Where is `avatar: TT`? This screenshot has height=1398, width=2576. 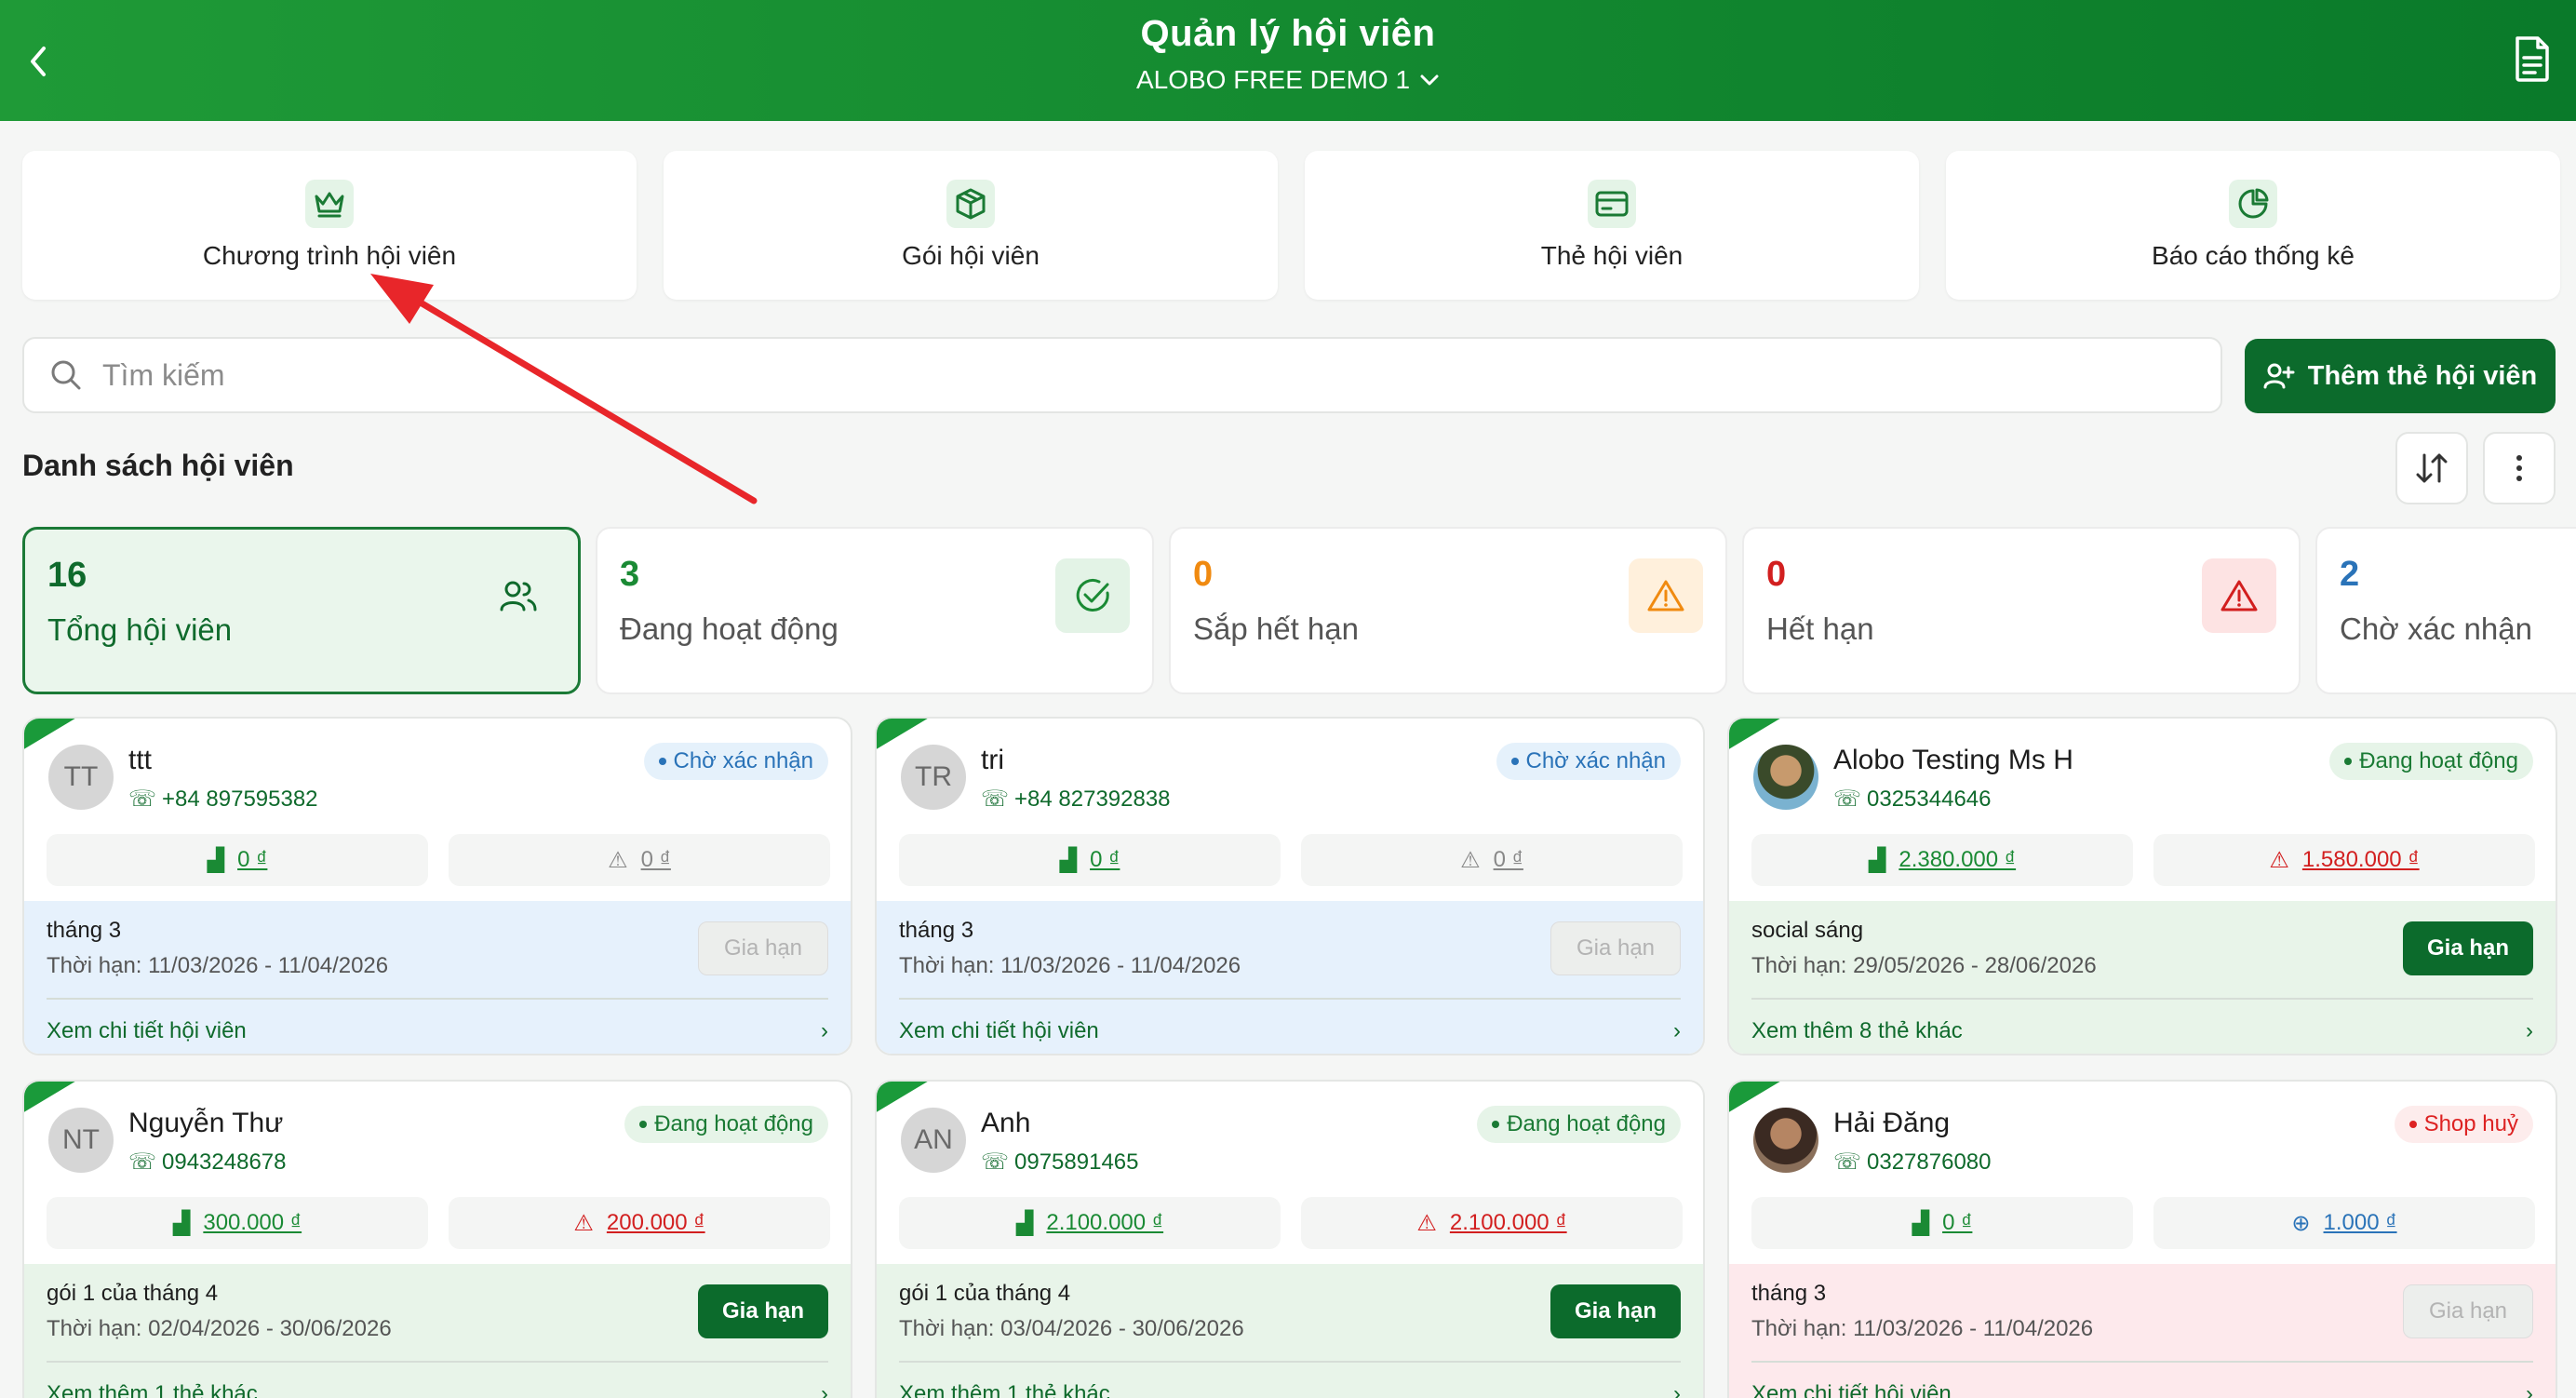 avatar: TT is located at coordinates (81, 778).